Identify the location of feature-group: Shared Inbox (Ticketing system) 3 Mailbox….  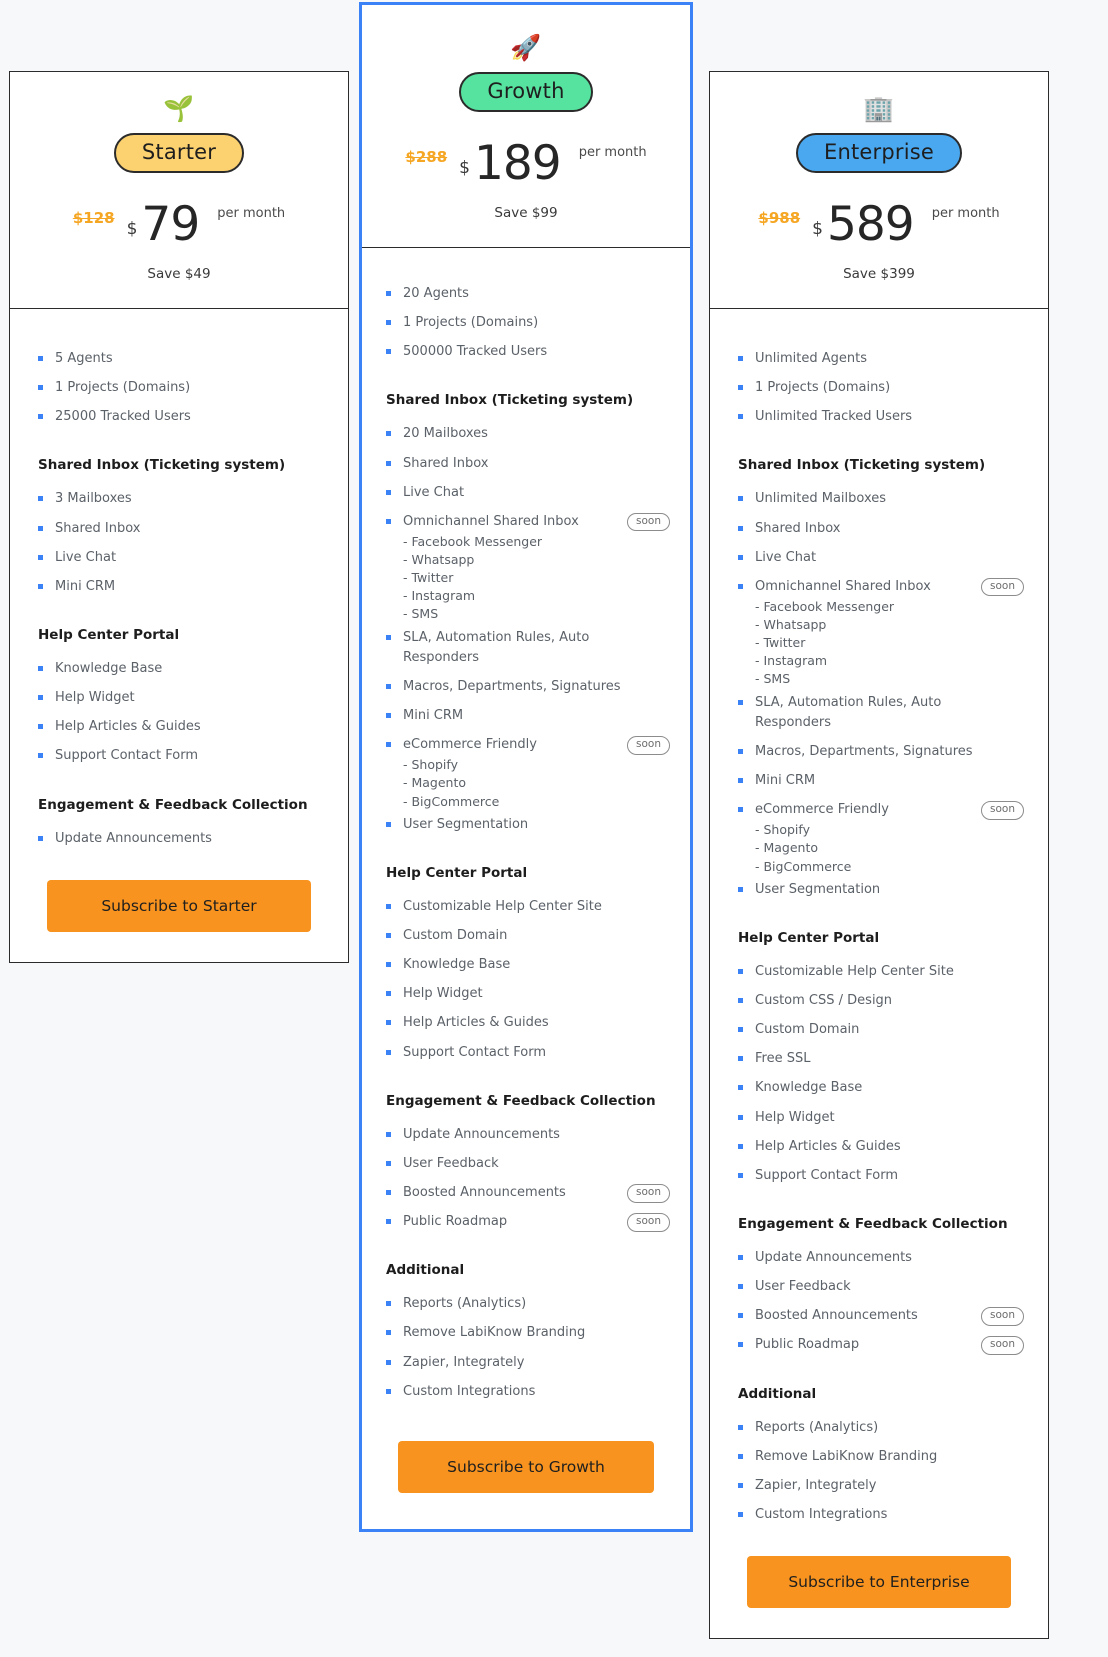
(179, 527).